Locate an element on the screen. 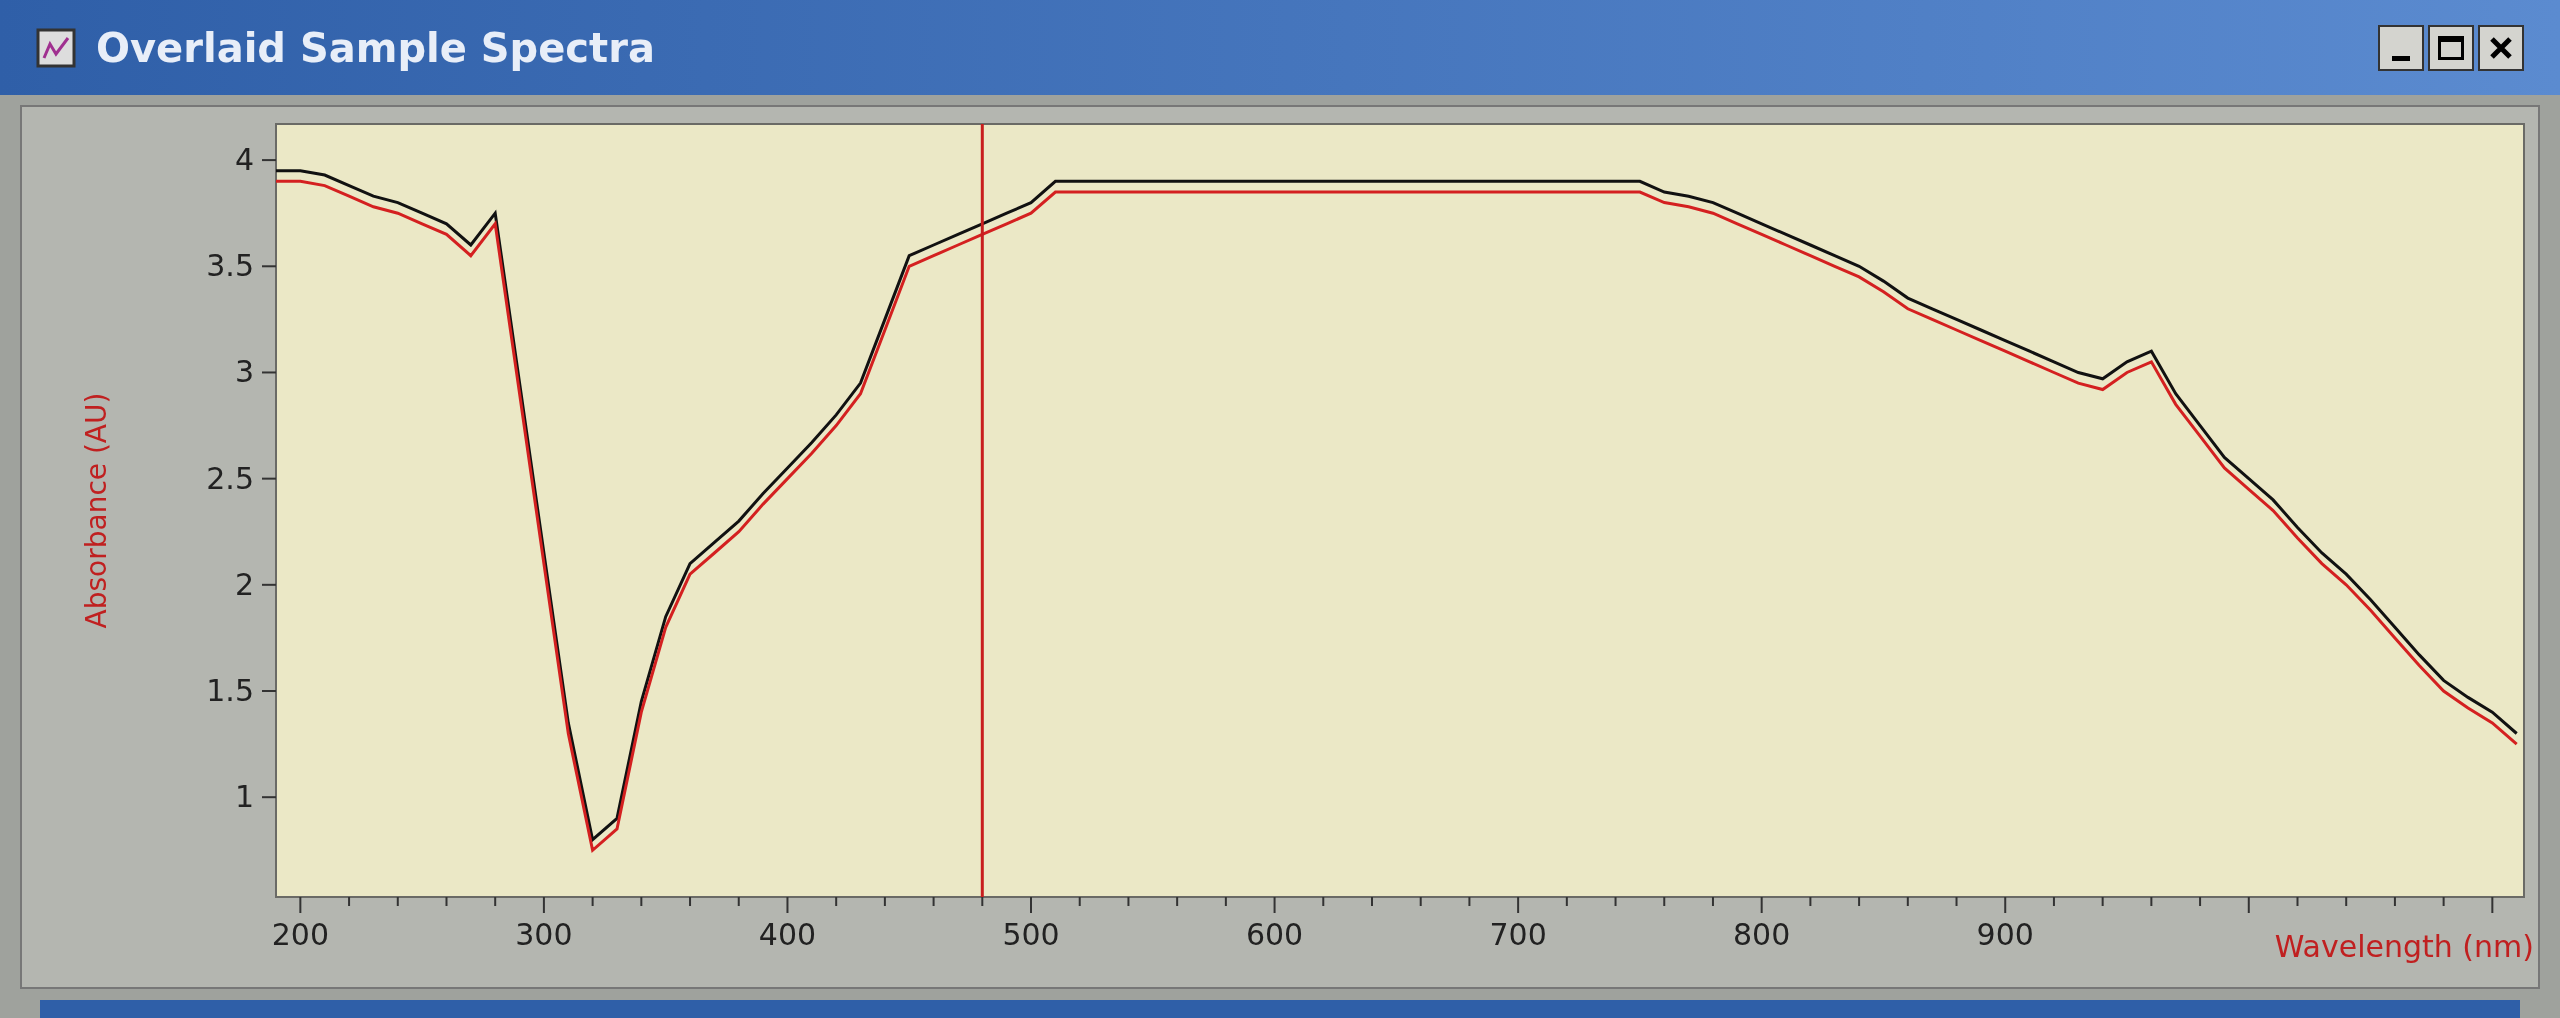 Image resolution: width=2560 pixels, height=1018 pixels. x-axis-label: Wavelength (nm) is located at coordinates (2404, 946).